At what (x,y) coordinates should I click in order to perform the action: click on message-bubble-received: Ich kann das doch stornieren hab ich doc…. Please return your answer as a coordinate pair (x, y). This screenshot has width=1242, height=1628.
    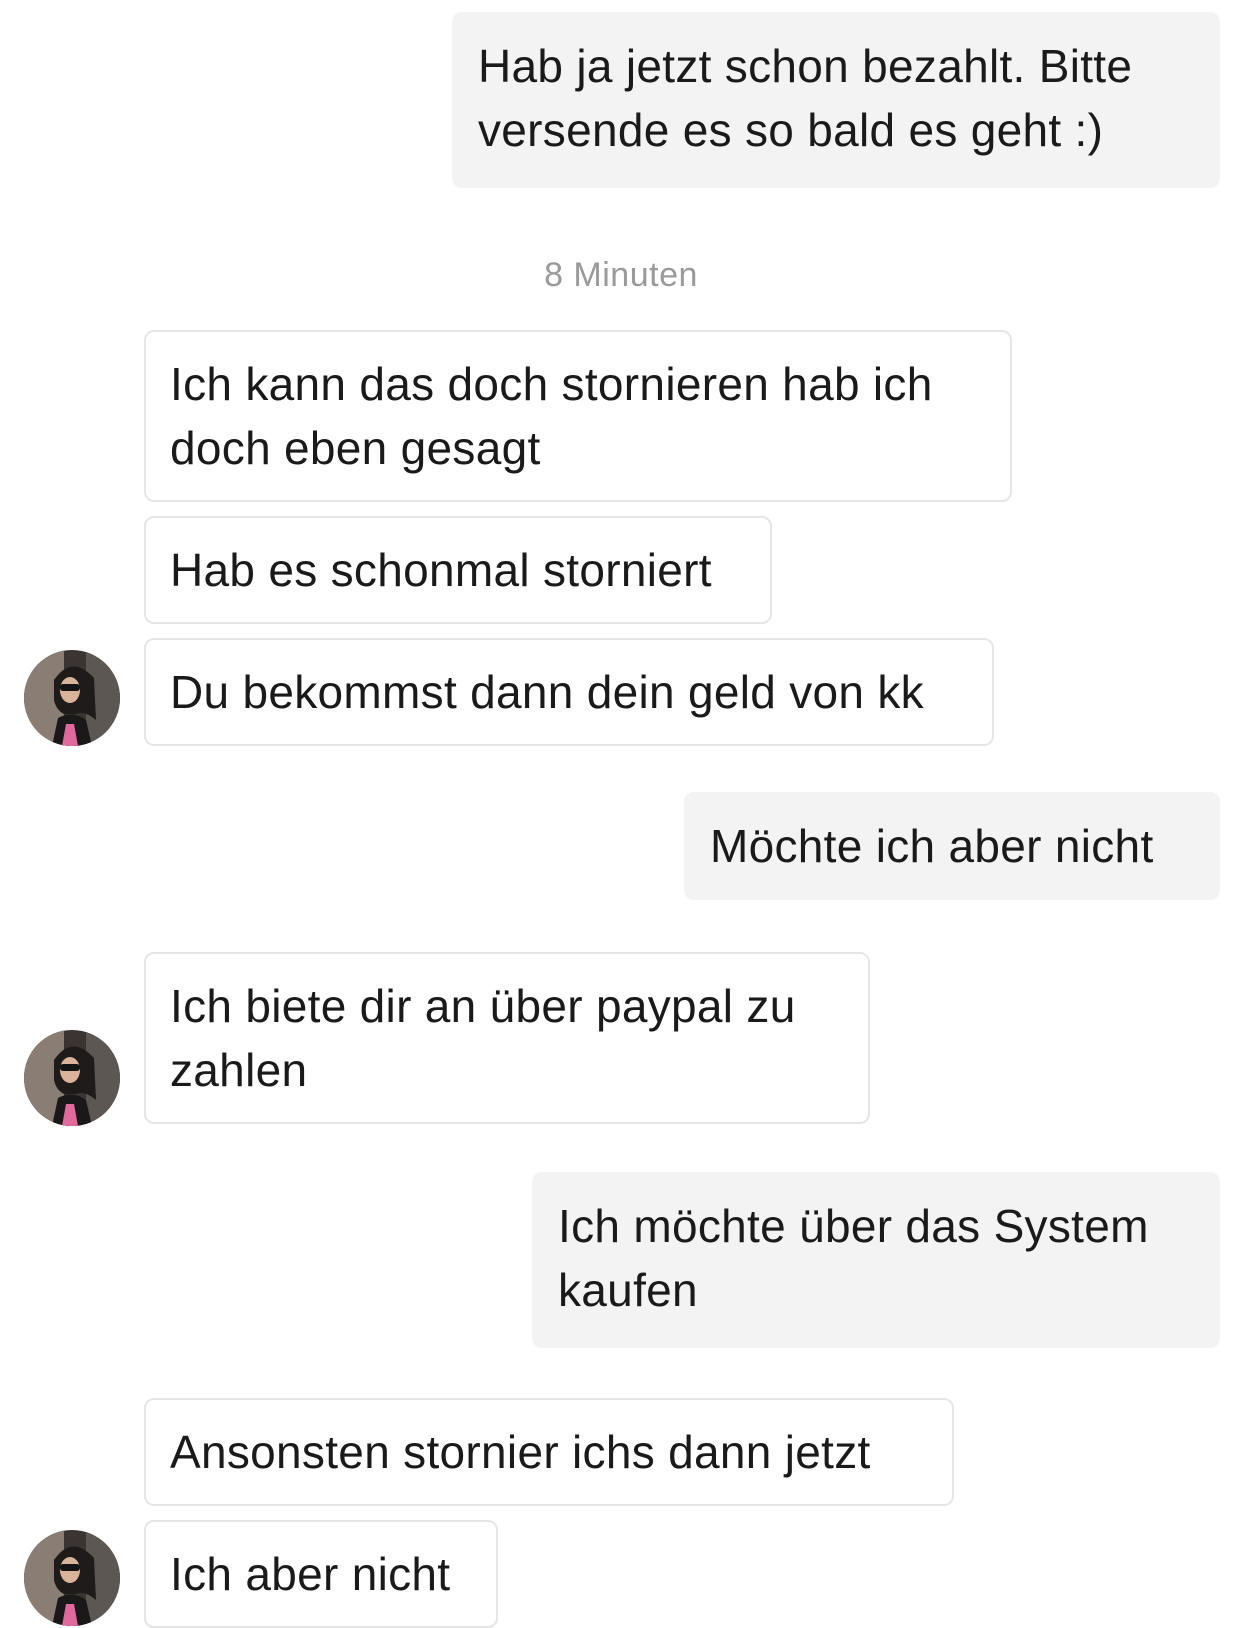
    Looking at the image, I should click on (578, 416).